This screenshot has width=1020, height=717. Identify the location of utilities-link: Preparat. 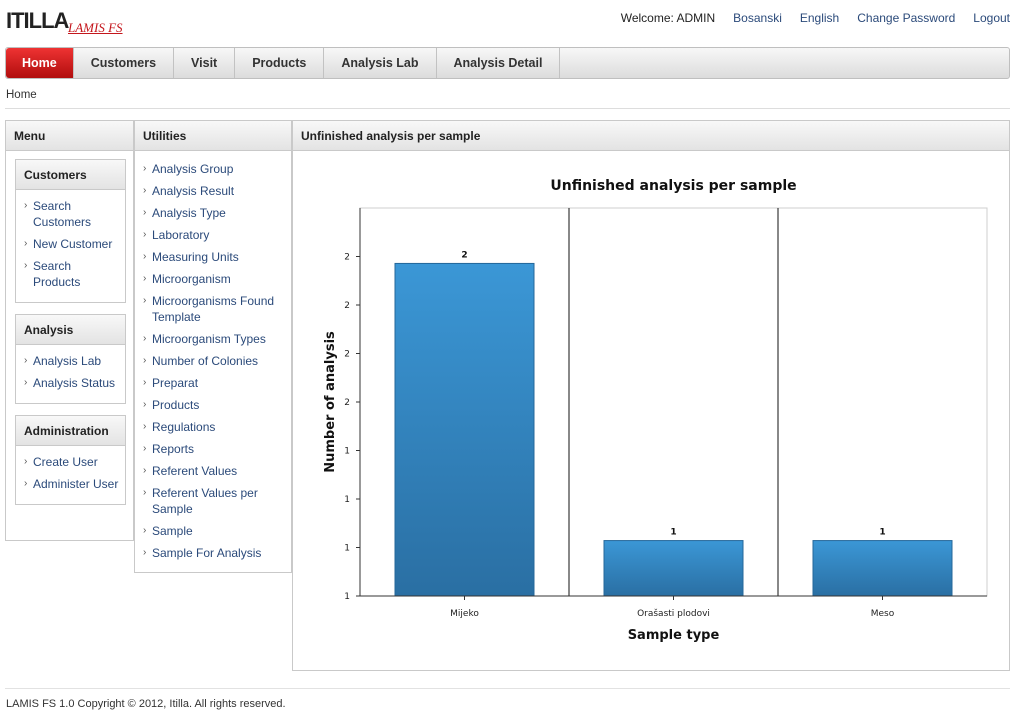
(175, 383).